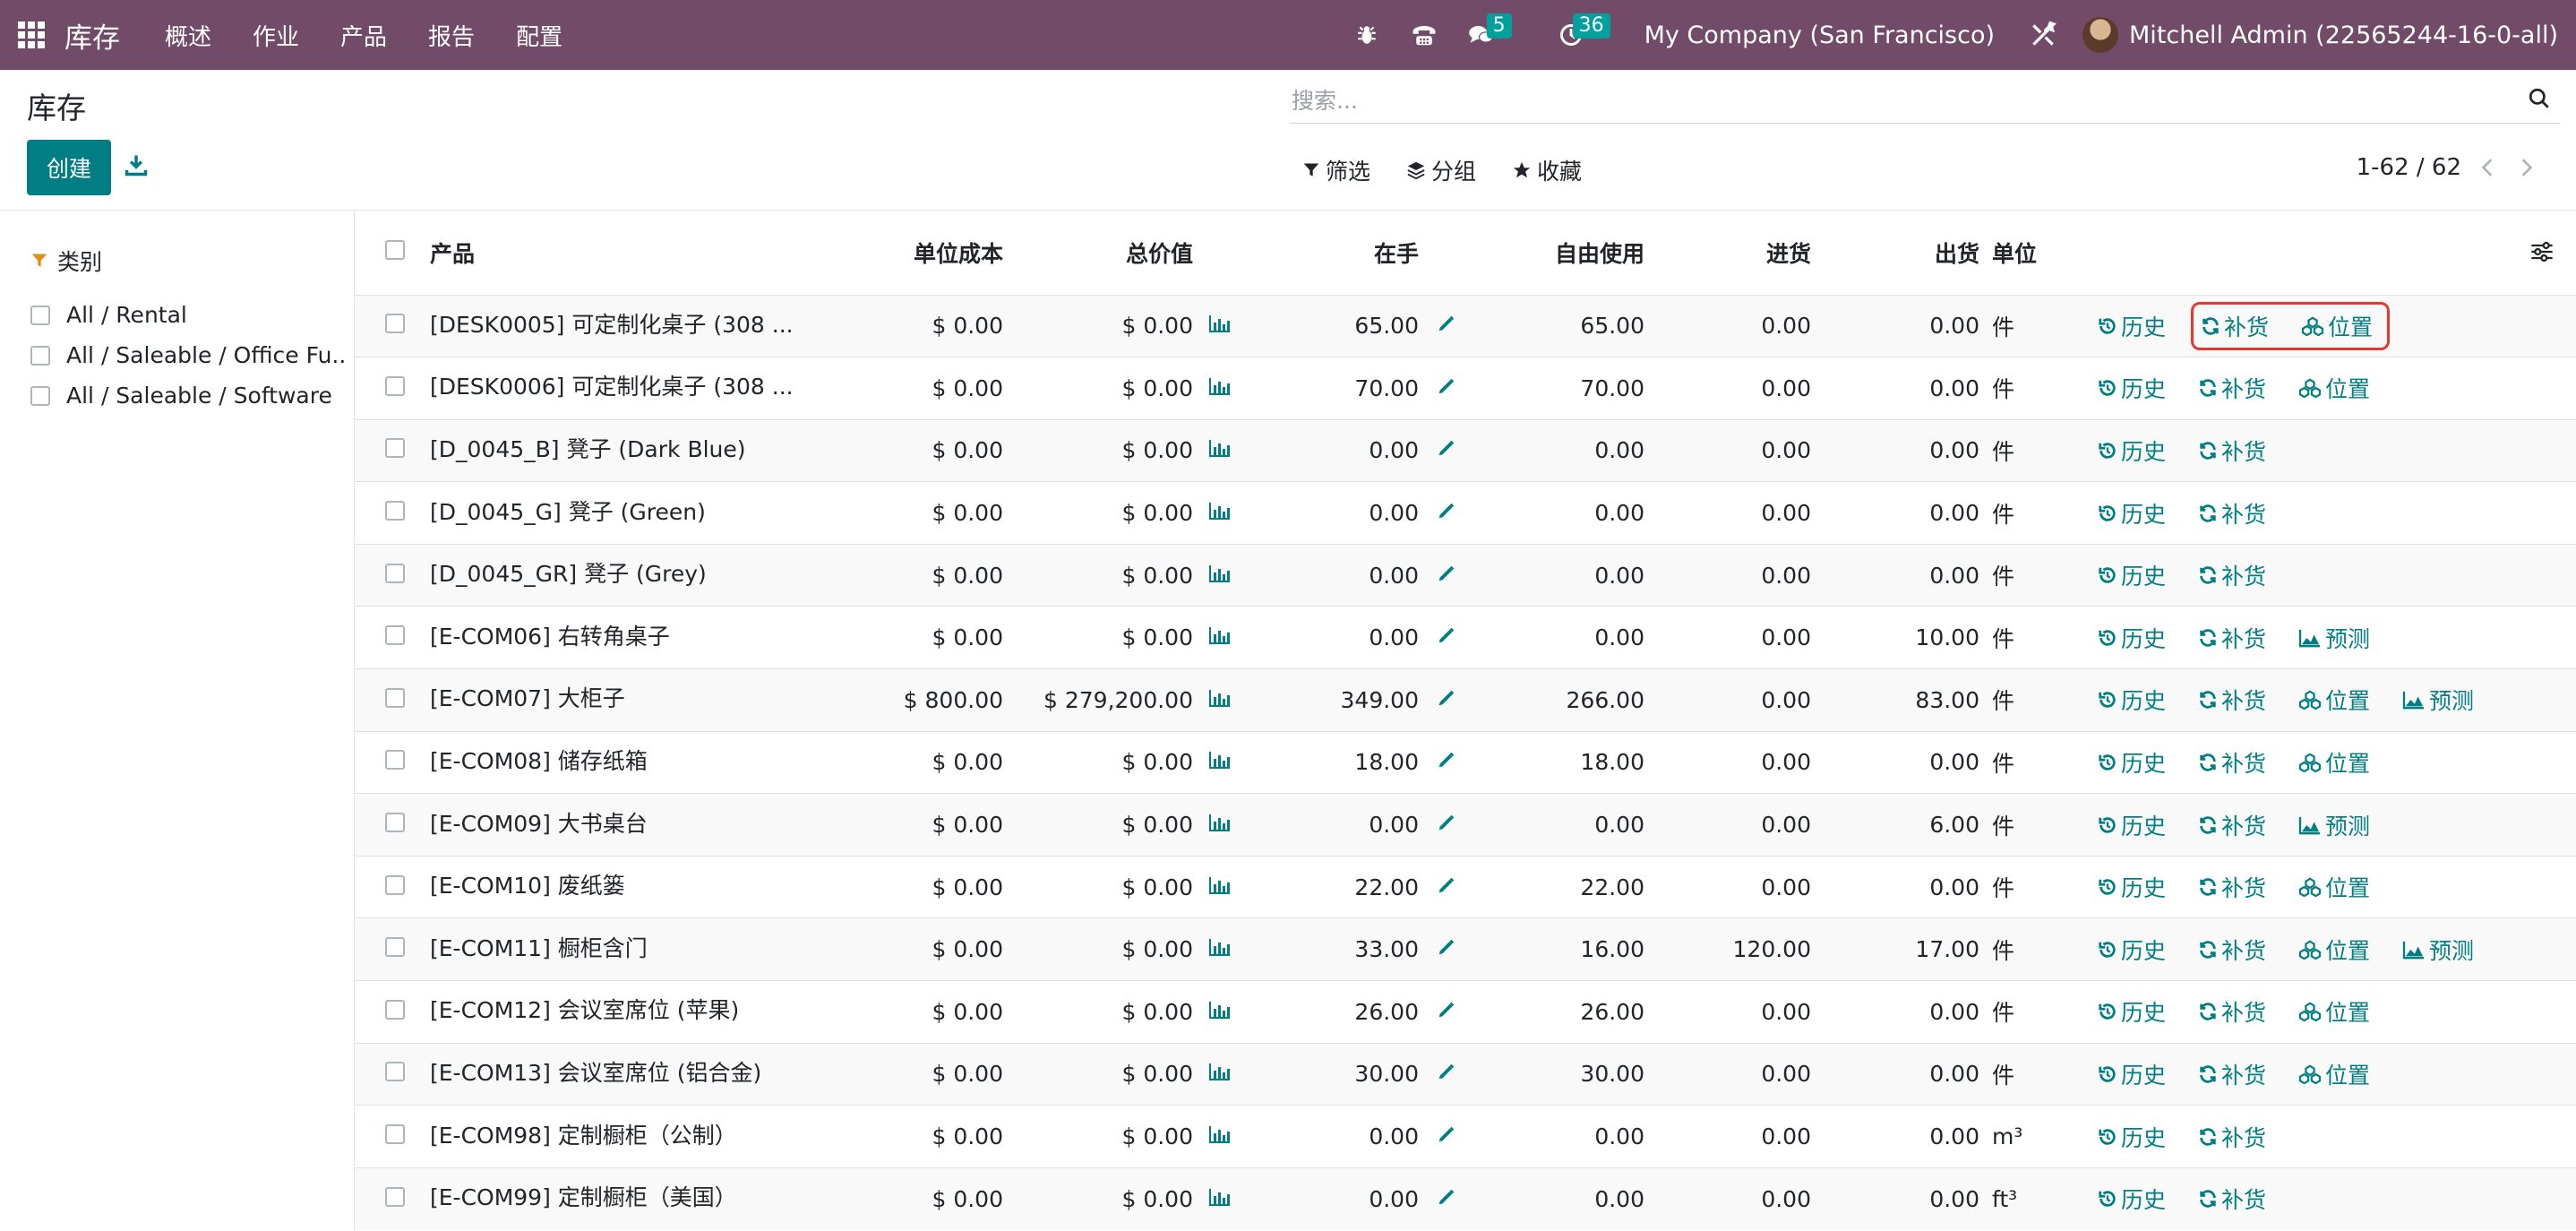 This screenshot has height=1231, width=2576. What do you see at coordinates (187, 315) in the screenshot?
I see `sidebar-item-rental: All / Rental` at bounding box center [187, 315].